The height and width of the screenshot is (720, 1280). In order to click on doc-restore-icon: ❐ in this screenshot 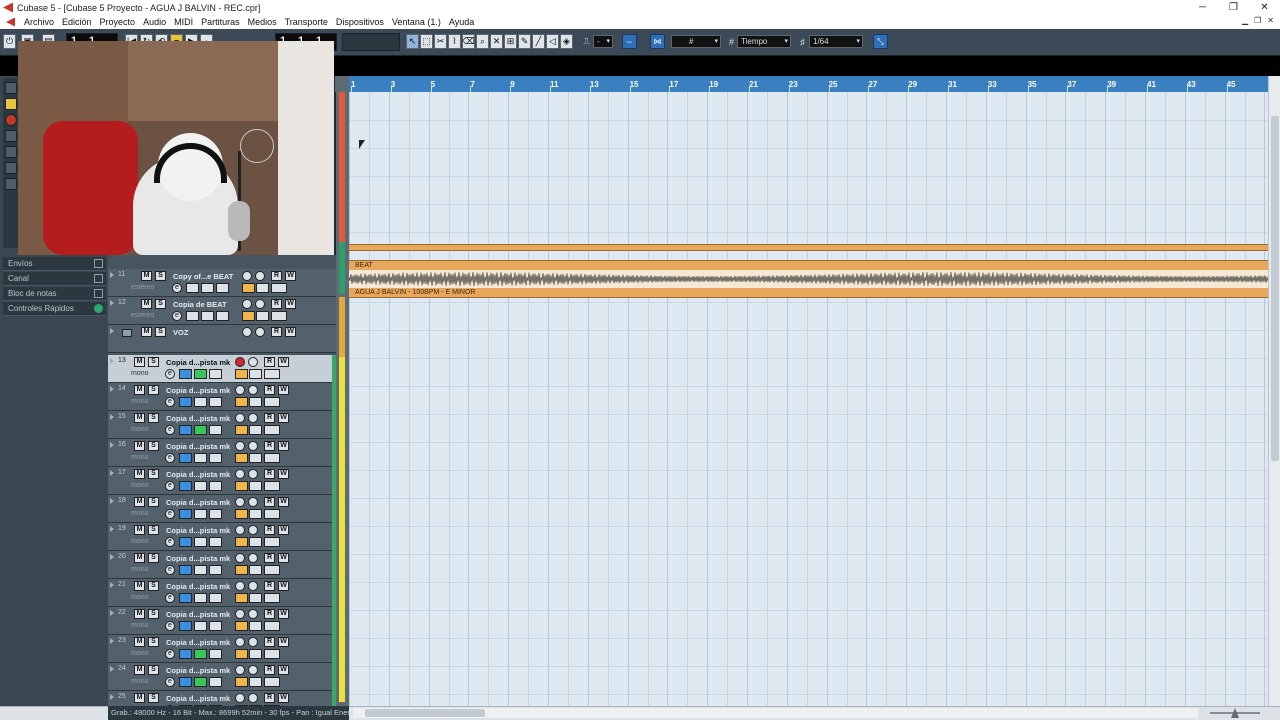, I will do `click(1257, 20)`.